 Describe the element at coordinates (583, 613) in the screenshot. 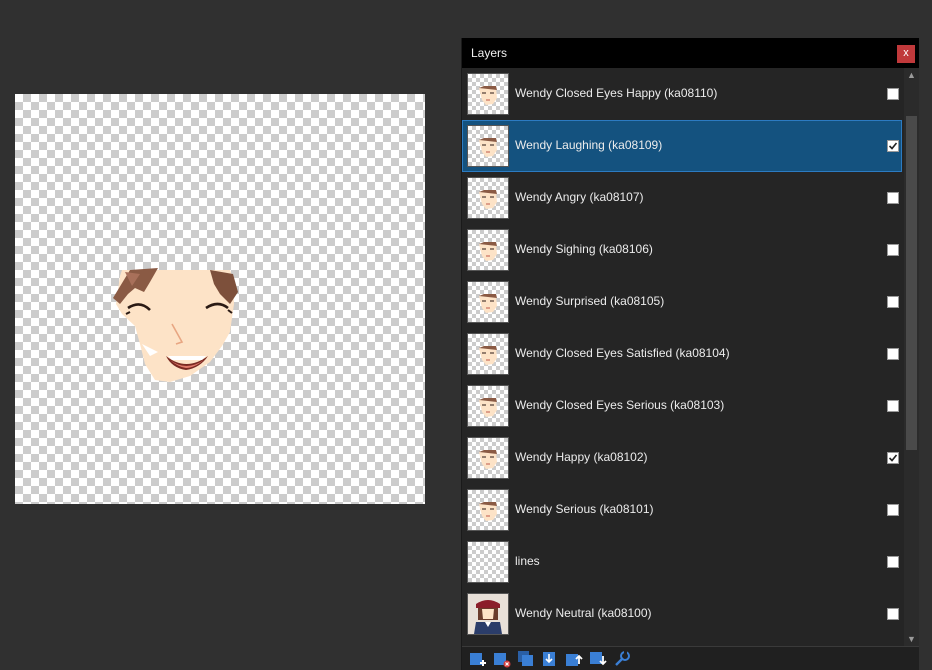

I see `layer-name: Wendy Neutral (ka08100)` at that location.